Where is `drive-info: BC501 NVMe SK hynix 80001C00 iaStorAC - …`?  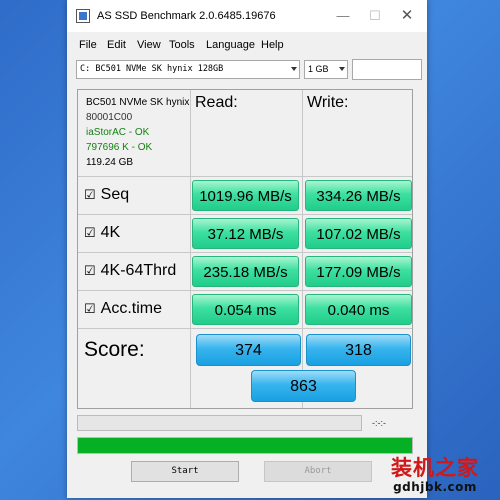 drive-info: BC501 NVMe SK hynix 80001C00 iaStorAC - … is located at coordinates (137, 132).